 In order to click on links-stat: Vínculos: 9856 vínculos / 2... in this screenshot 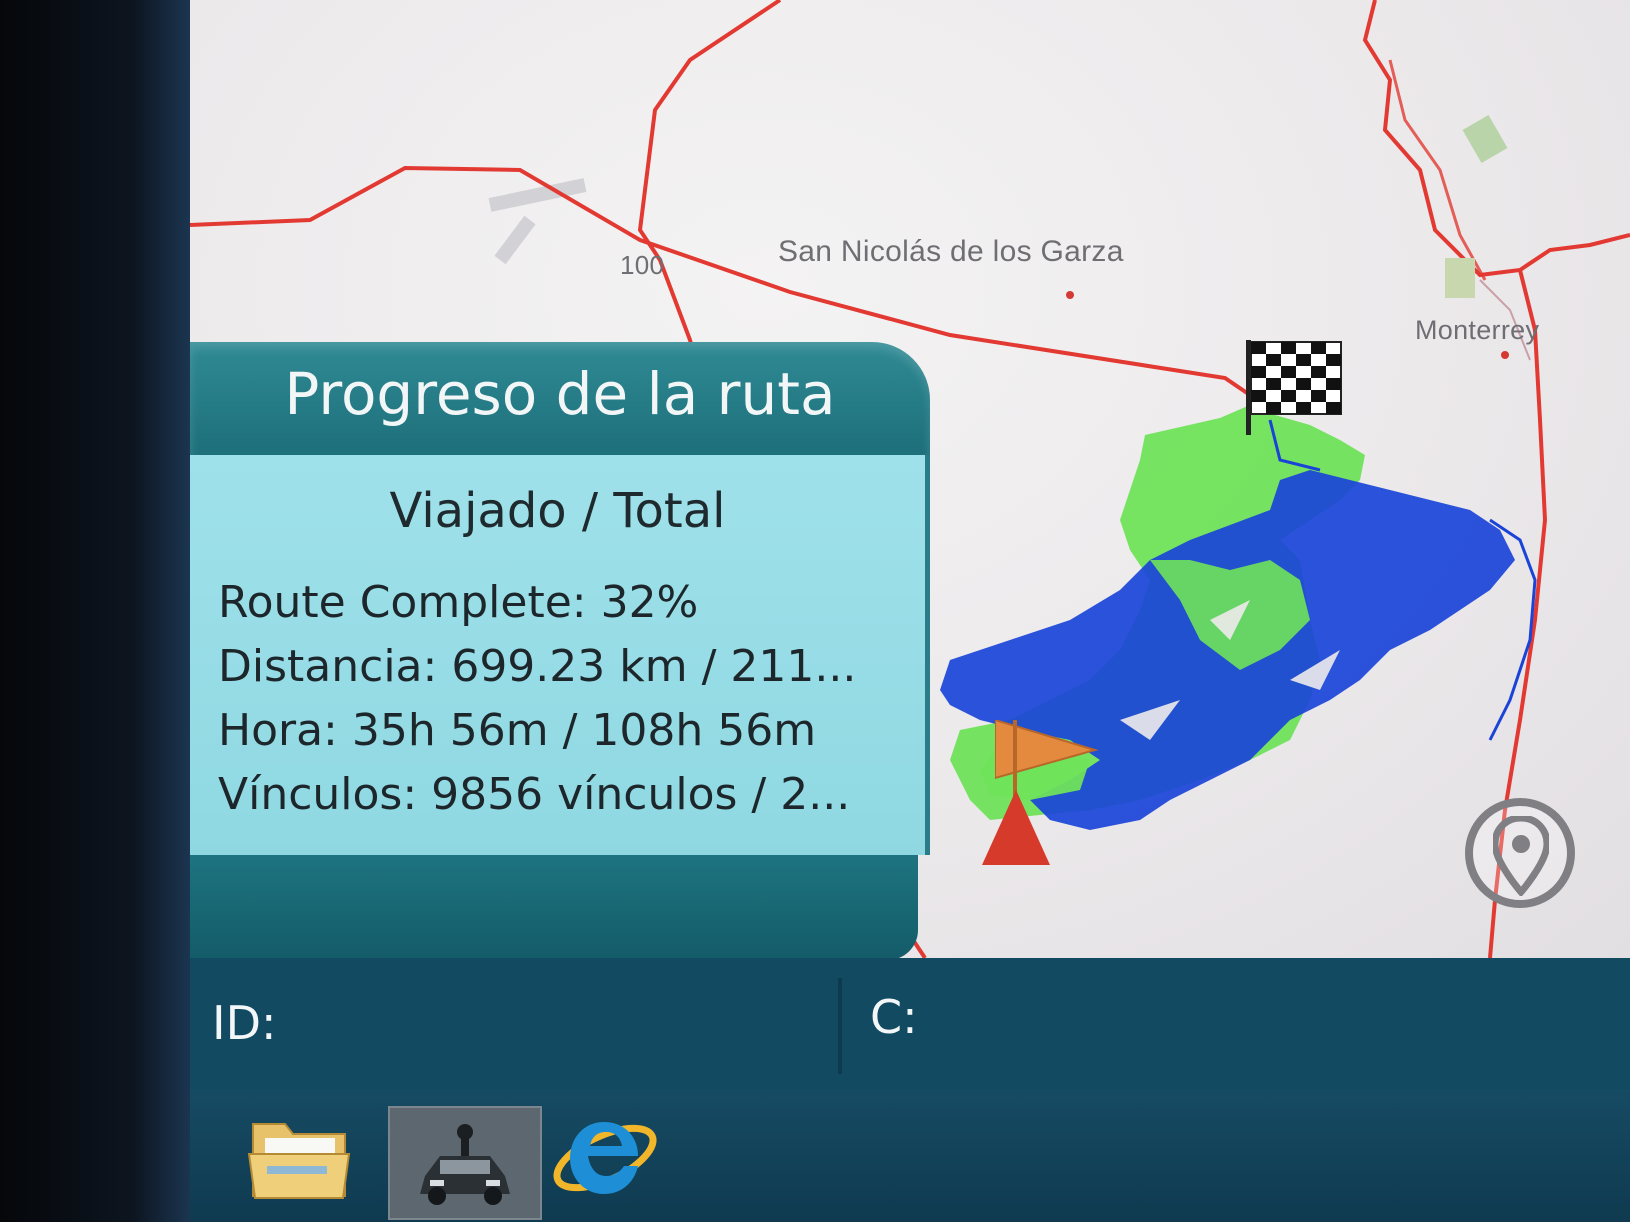, I will do `click(534, 794)`.